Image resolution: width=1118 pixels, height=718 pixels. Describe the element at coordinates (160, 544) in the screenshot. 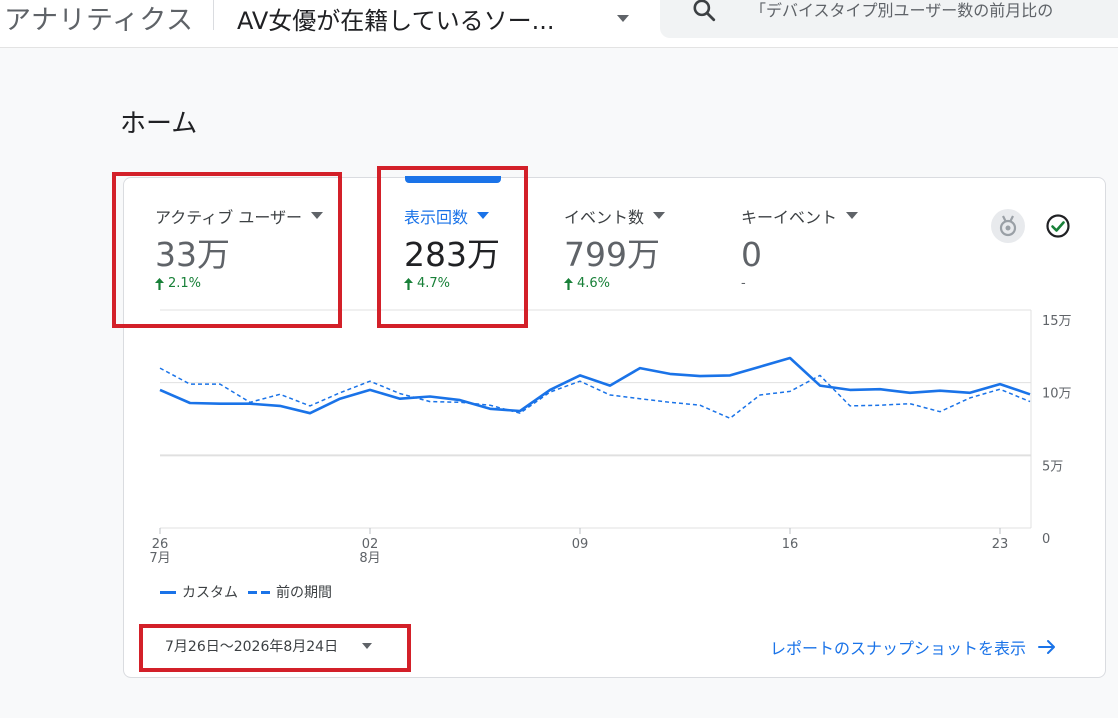

I see `x-tick-label: 26` at that location.